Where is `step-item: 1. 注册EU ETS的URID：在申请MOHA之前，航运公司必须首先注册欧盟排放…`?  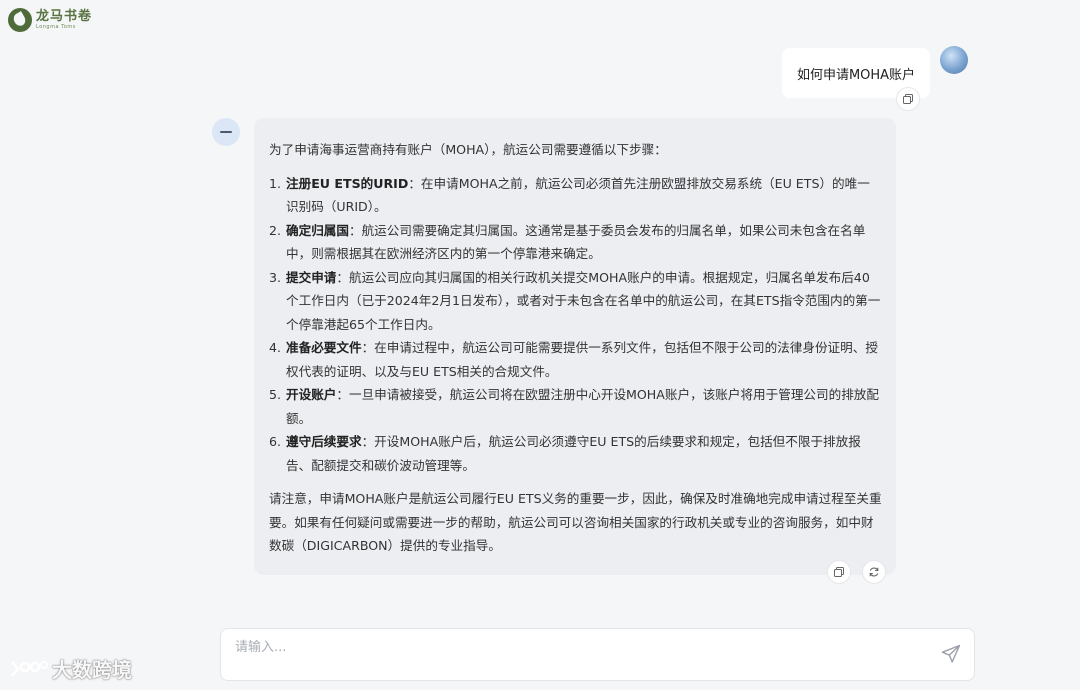
step-item: 1. 注册EU ETS的URID：在申请MOHA之前，航运公司必须首先注册欧盟排放… is located at coordinates (569, 195).